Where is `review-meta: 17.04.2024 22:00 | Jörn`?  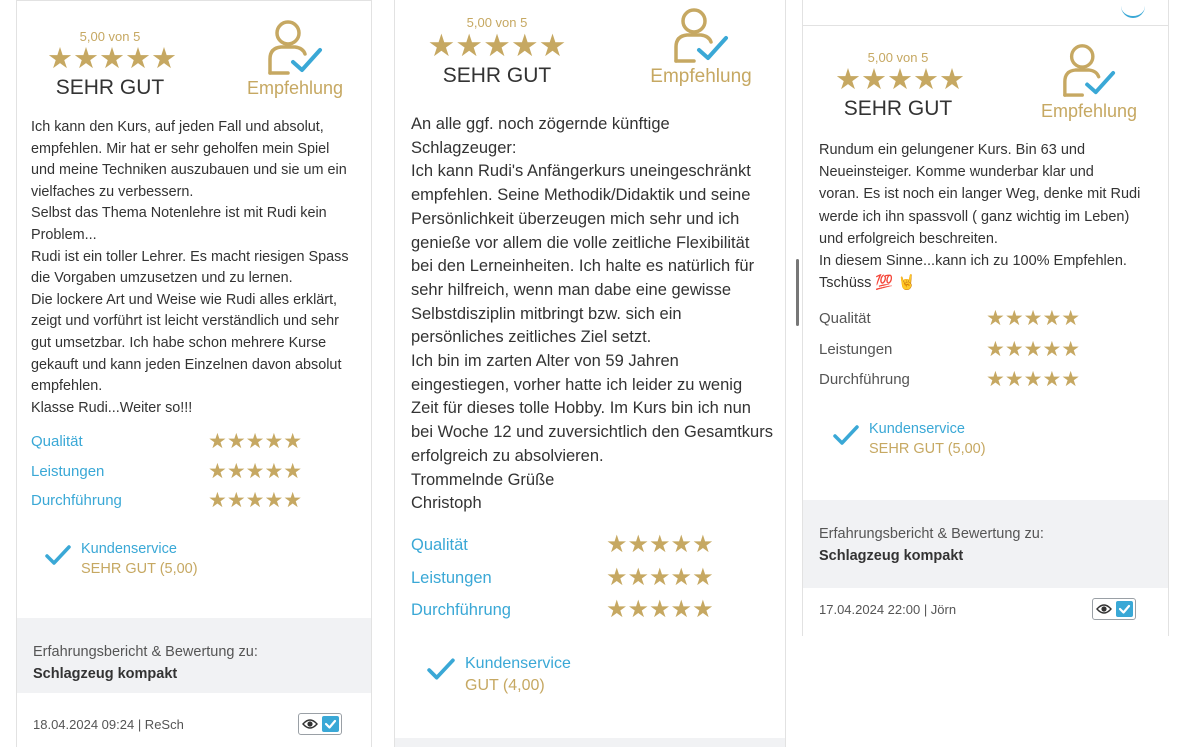 review-meta: 17.04.2024 22:00 | Jörn is located at coordinates (888, 609).